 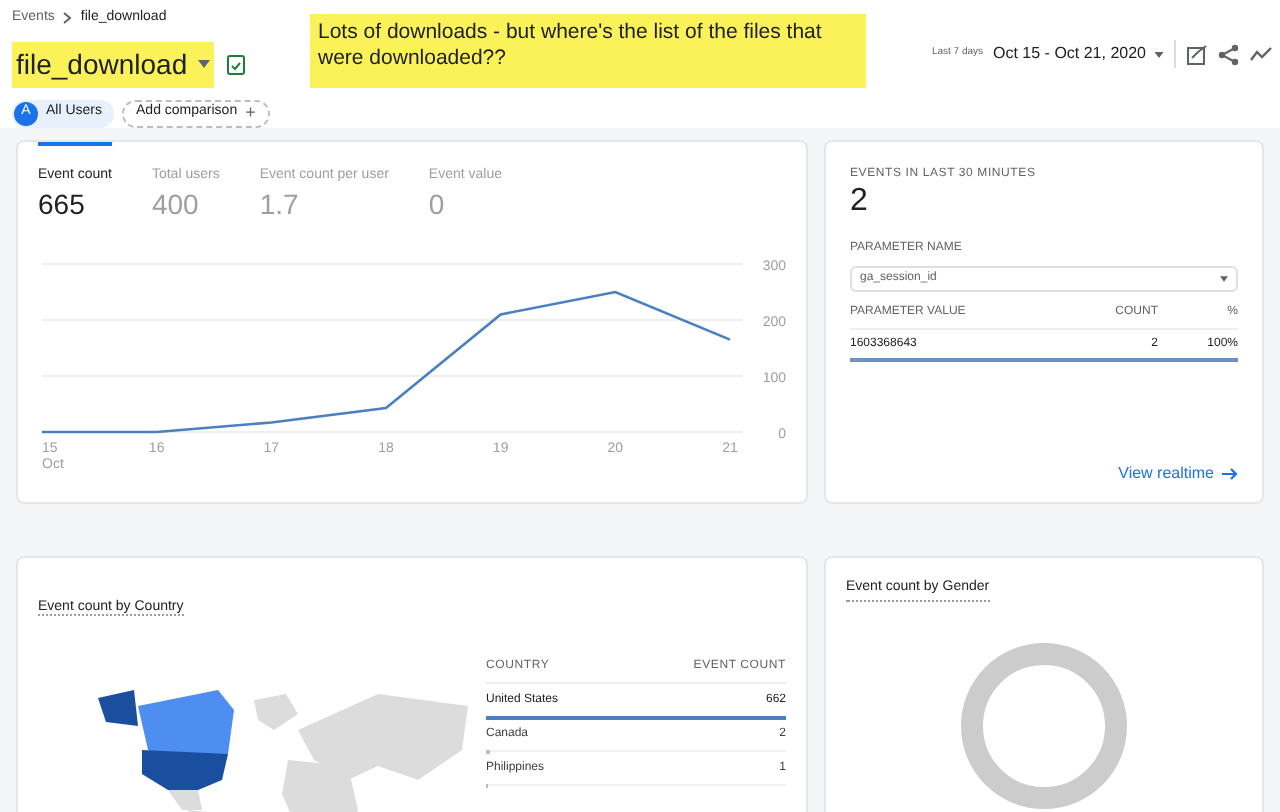 What do you see at coordinates (1230, 474) in the screenshot?
I see `arrow-right-icon` at bounding box center [1230, 474].